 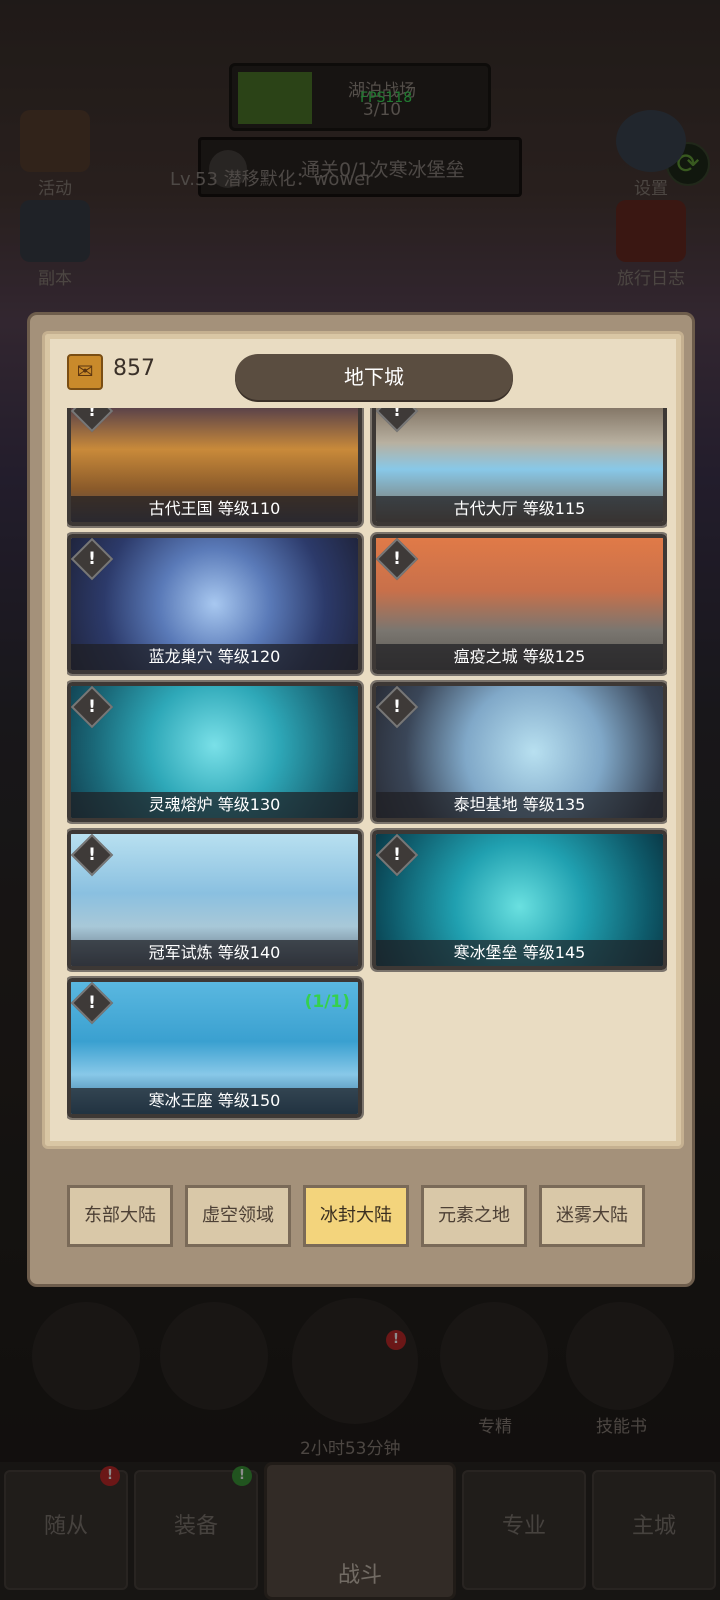 I want to click on dungeon-tile: ! (1/1) 寒冰王座 等级150, so click(x=214, y=1048).